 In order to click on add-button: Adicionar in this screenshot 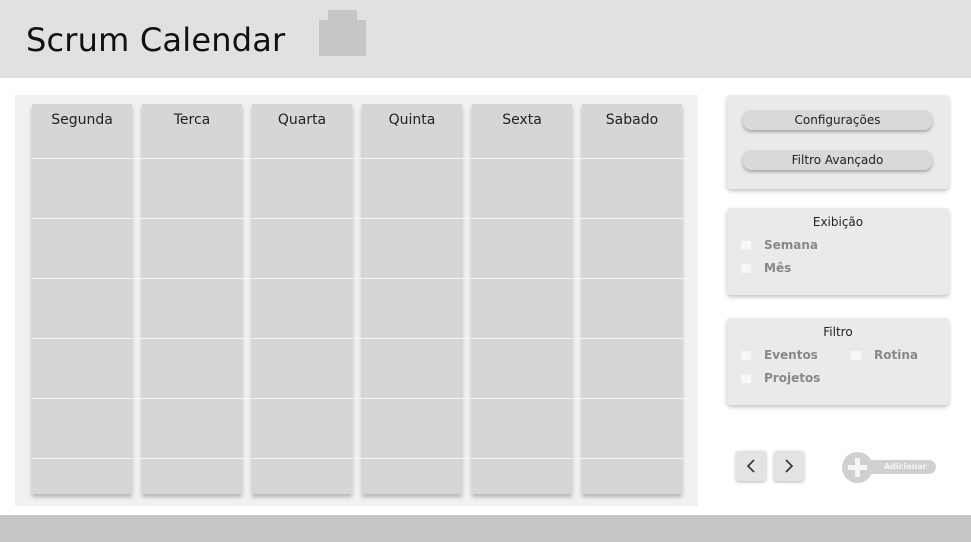, I will do `click(889, 467)`.